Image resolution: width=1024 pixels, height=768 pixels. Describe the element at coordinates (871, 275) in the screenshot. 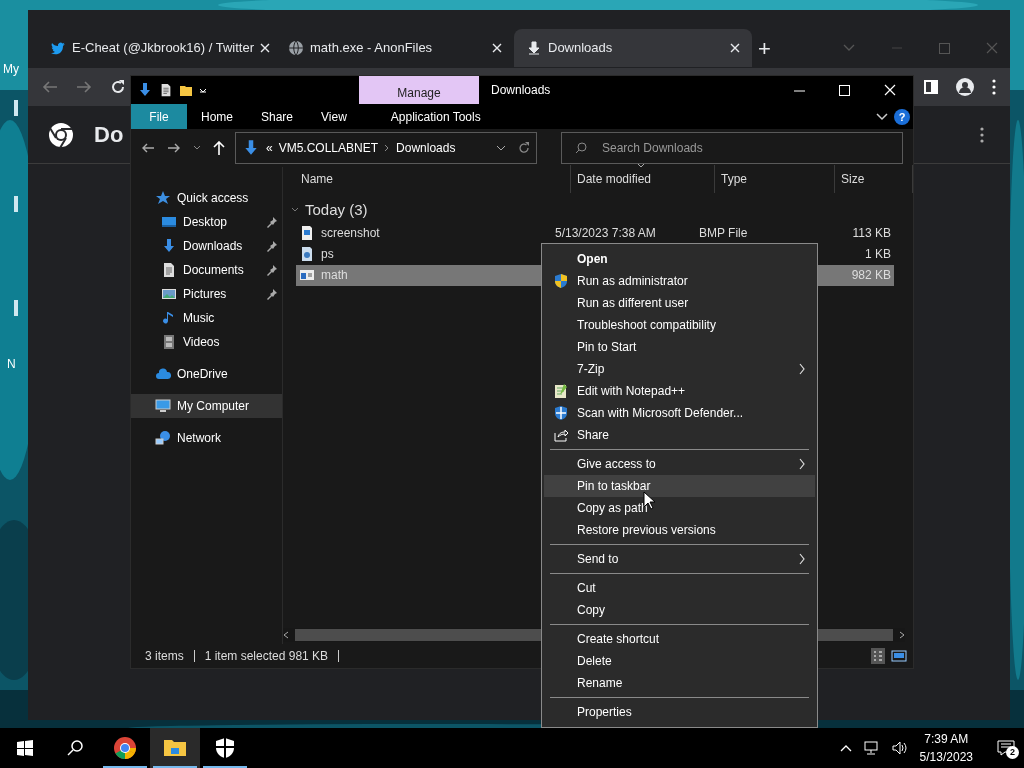

I see `table-cell: 982 KB` at that location.